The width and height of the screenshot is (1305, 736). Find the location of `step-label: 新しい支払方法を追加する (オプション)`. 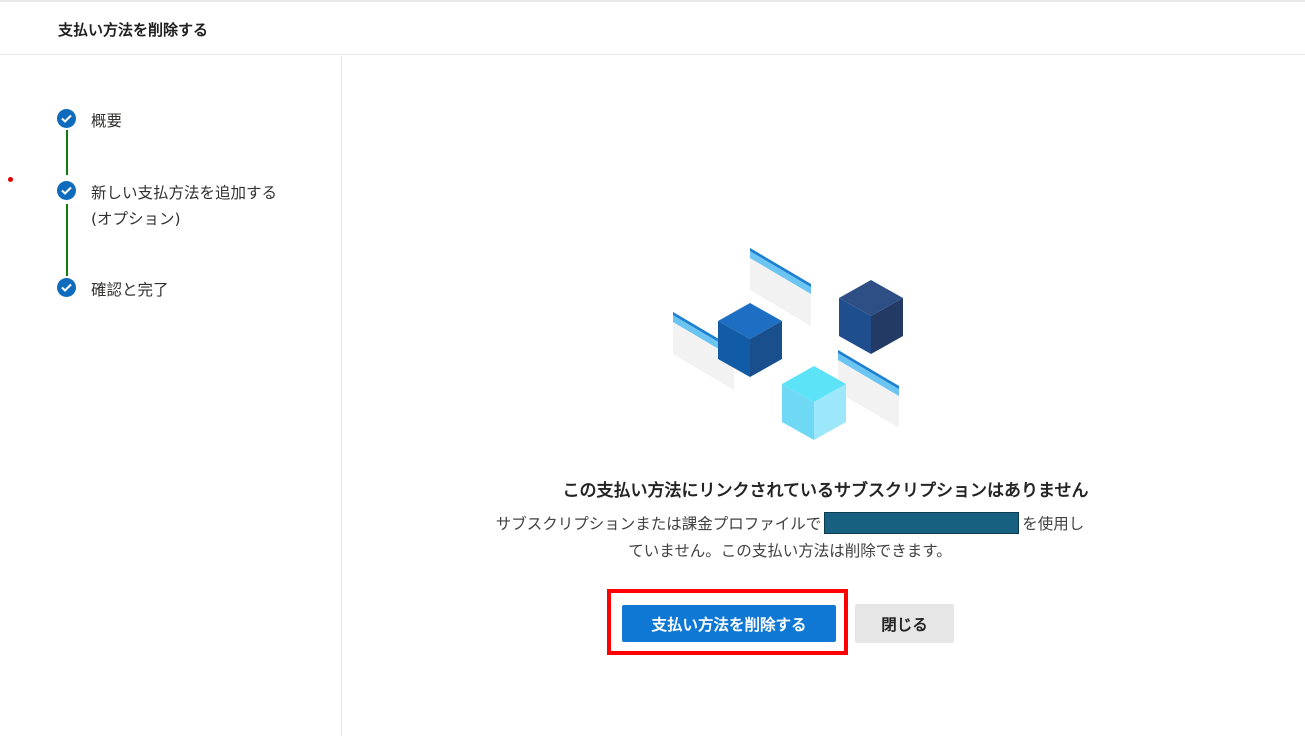

step-label: 新しい支払方法を追加する (オプション) is located at coordinates (184, 206).